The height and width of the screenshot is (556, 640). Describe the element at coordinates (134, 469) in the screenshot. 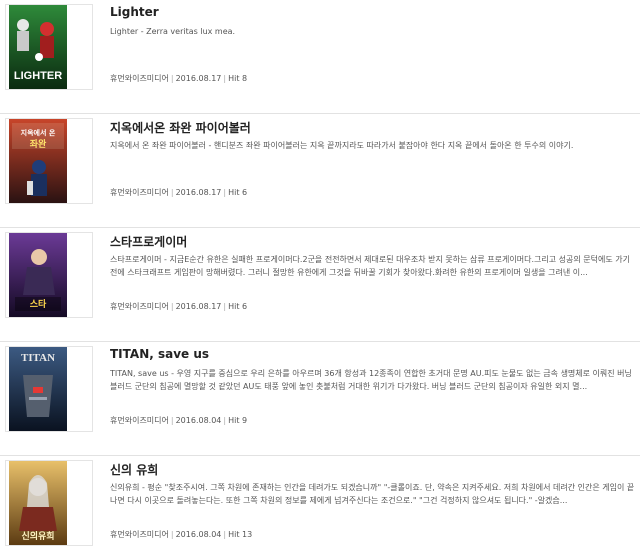

I see `book-title: 신의 유희` at that location.